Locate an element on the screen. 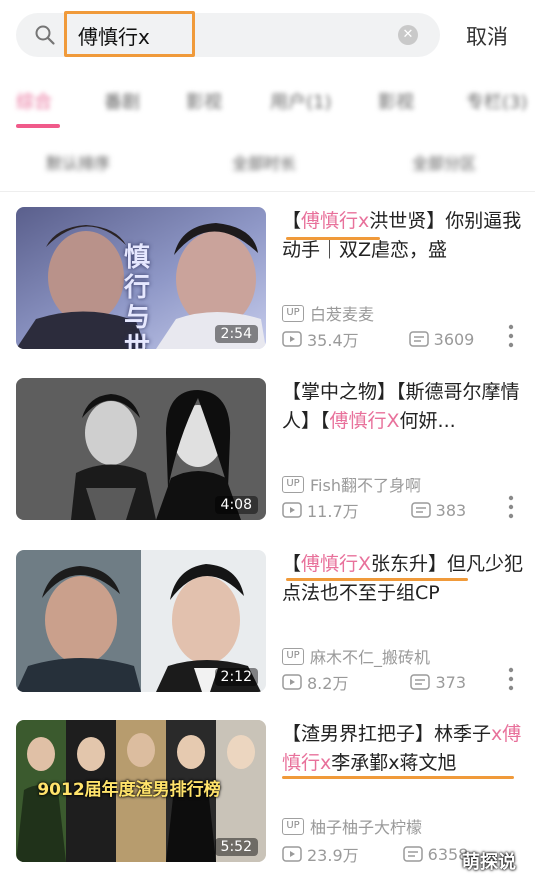 This screenshot has height=874, width=535. uploader-row: UP 白茇麦麦 is located at coordinates (328, 313).